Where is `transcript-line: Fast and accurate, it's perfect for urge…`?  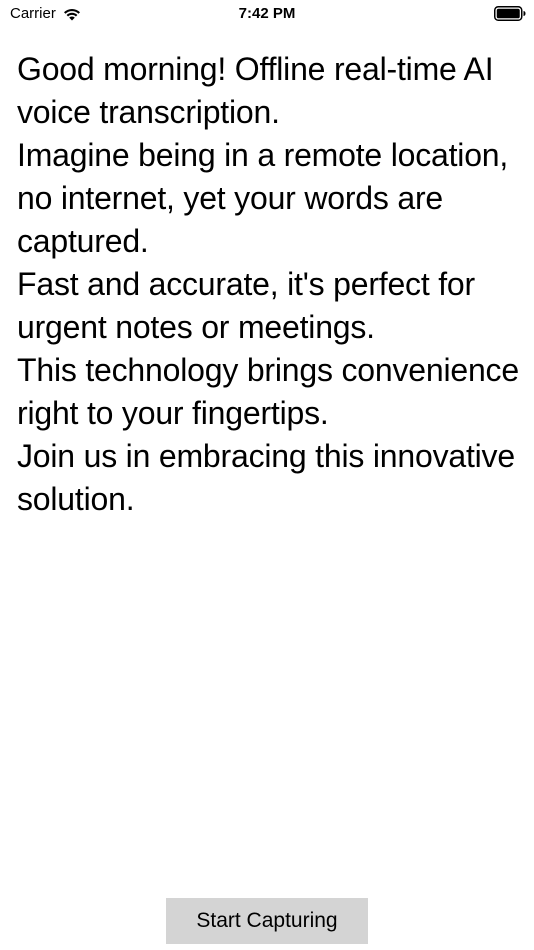 transcript-line: Fast and accurate, it's perfect for urge… is located at coordinates (246, 305).